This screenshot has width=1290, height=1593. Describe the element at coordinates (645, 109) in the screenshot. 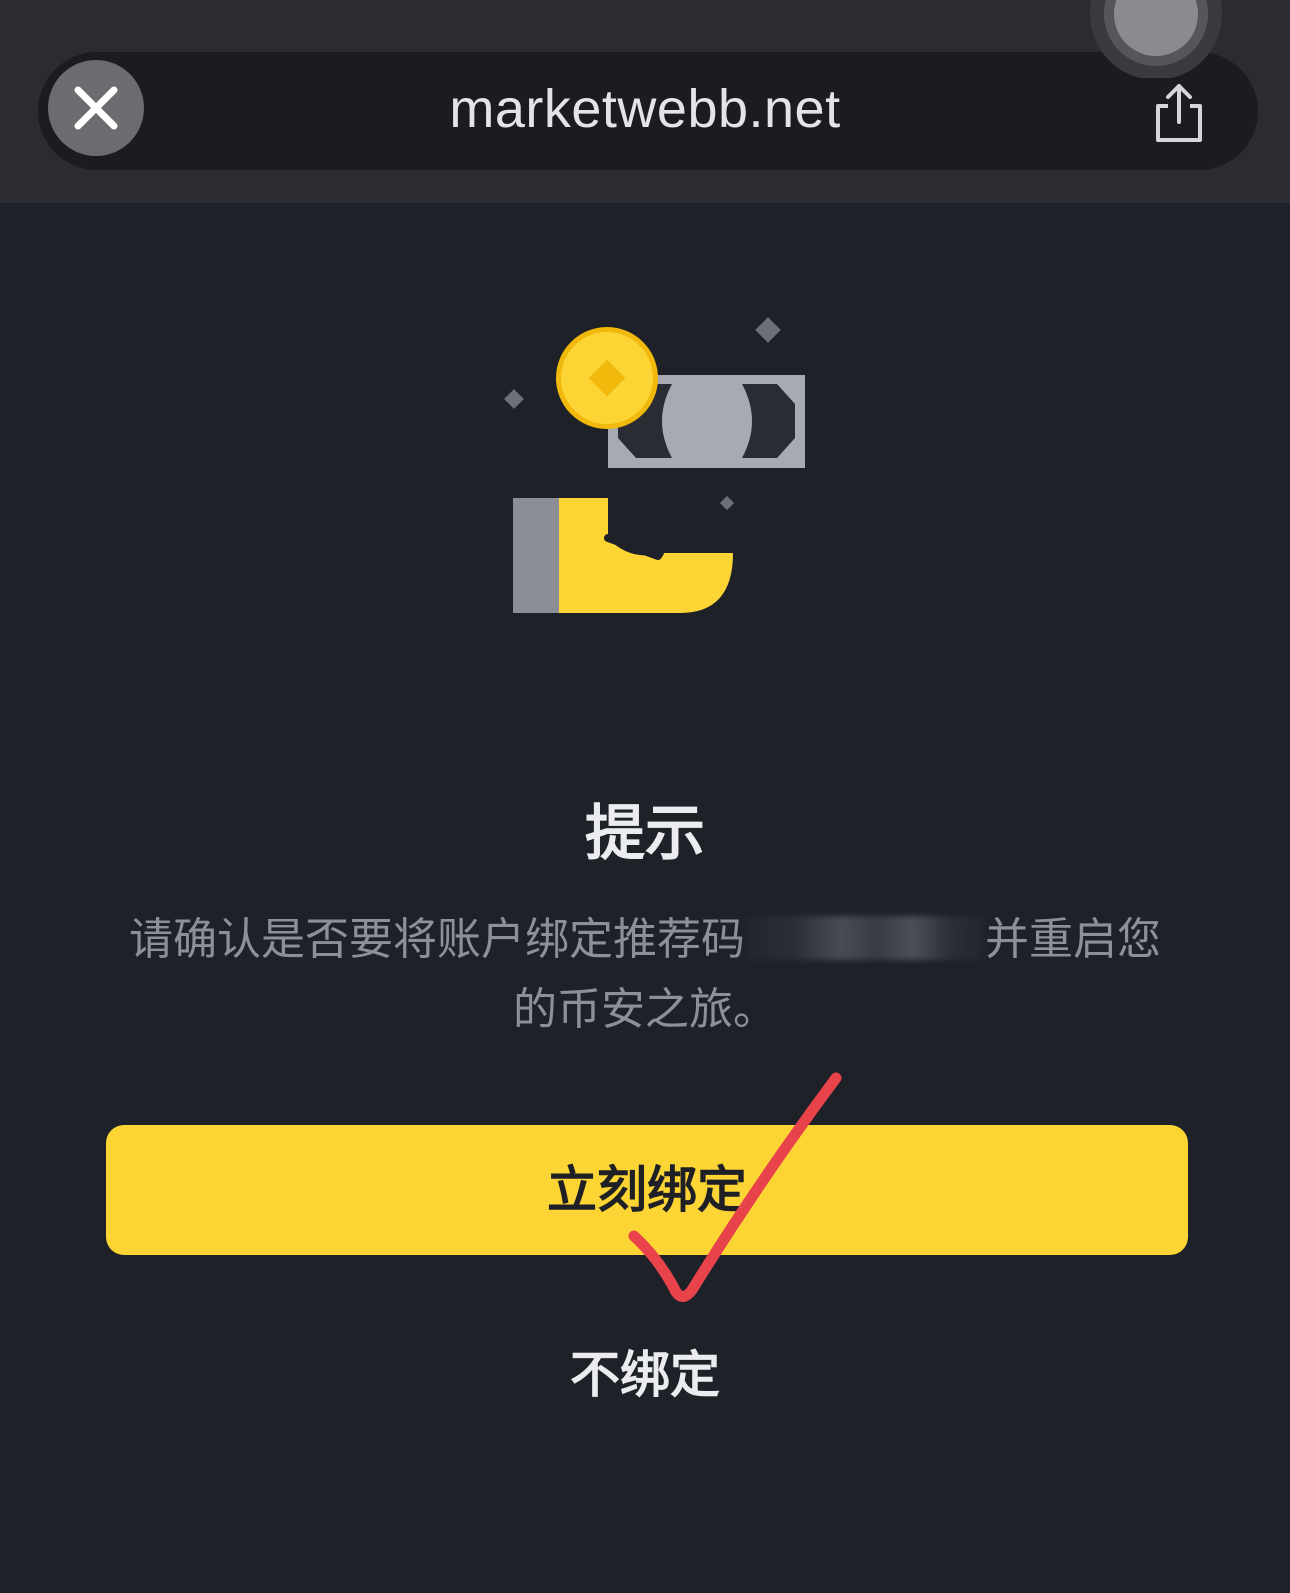

I see `url-text: marketwebb.net` at that location.